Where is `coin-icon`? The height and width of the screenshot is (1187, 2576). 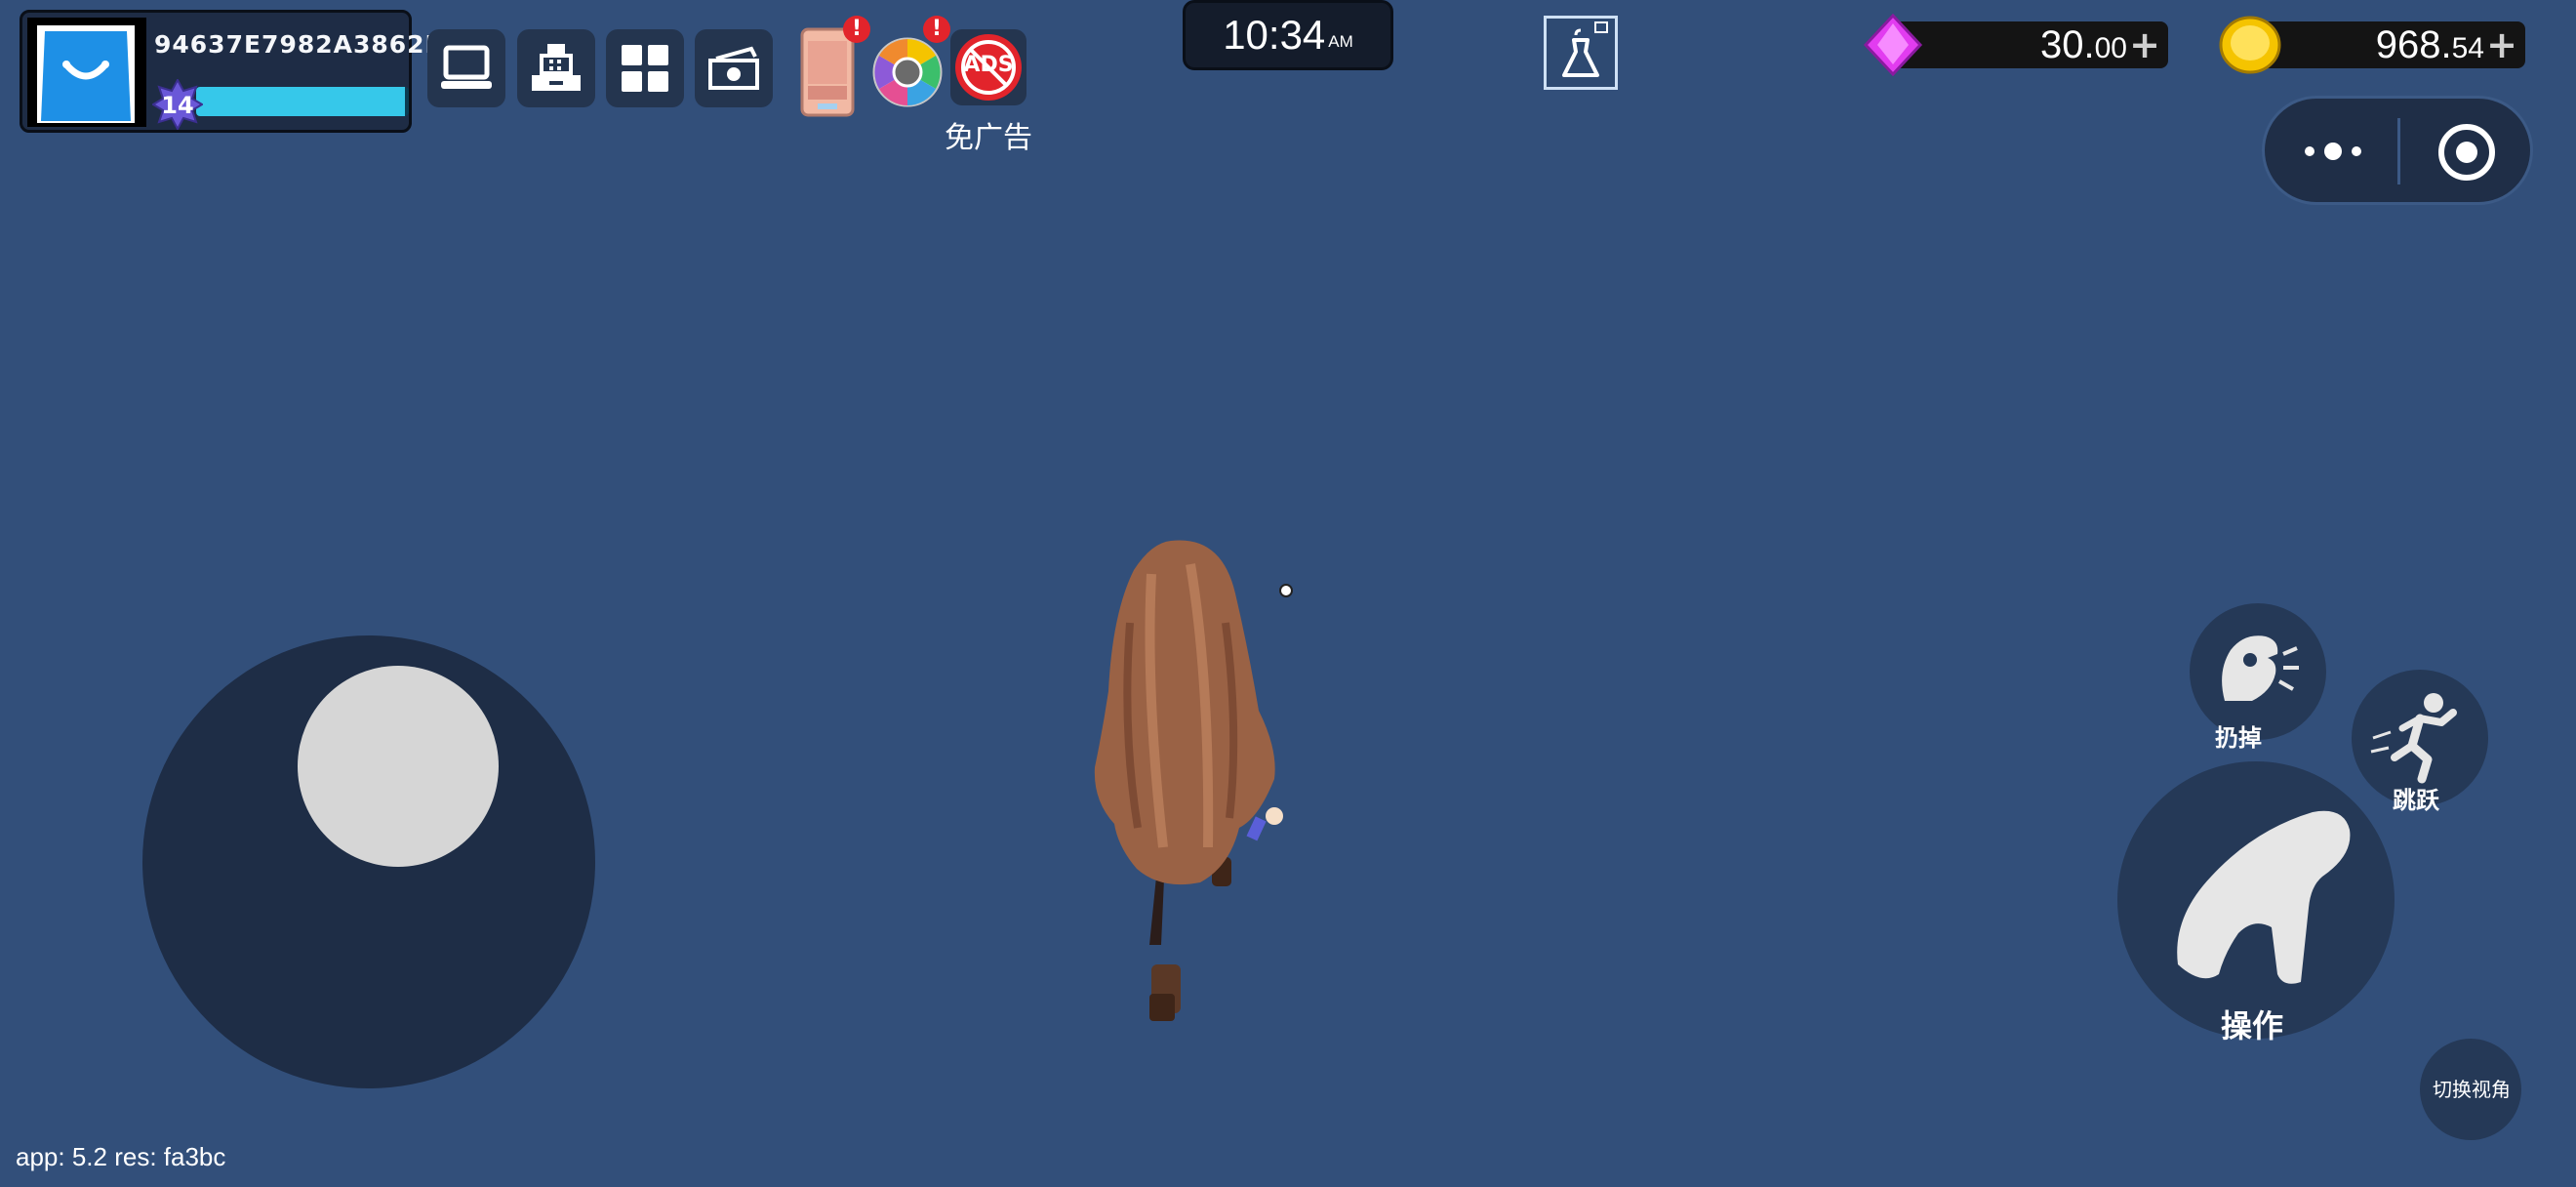 coin-icon is located at coordinates (2250, 47).